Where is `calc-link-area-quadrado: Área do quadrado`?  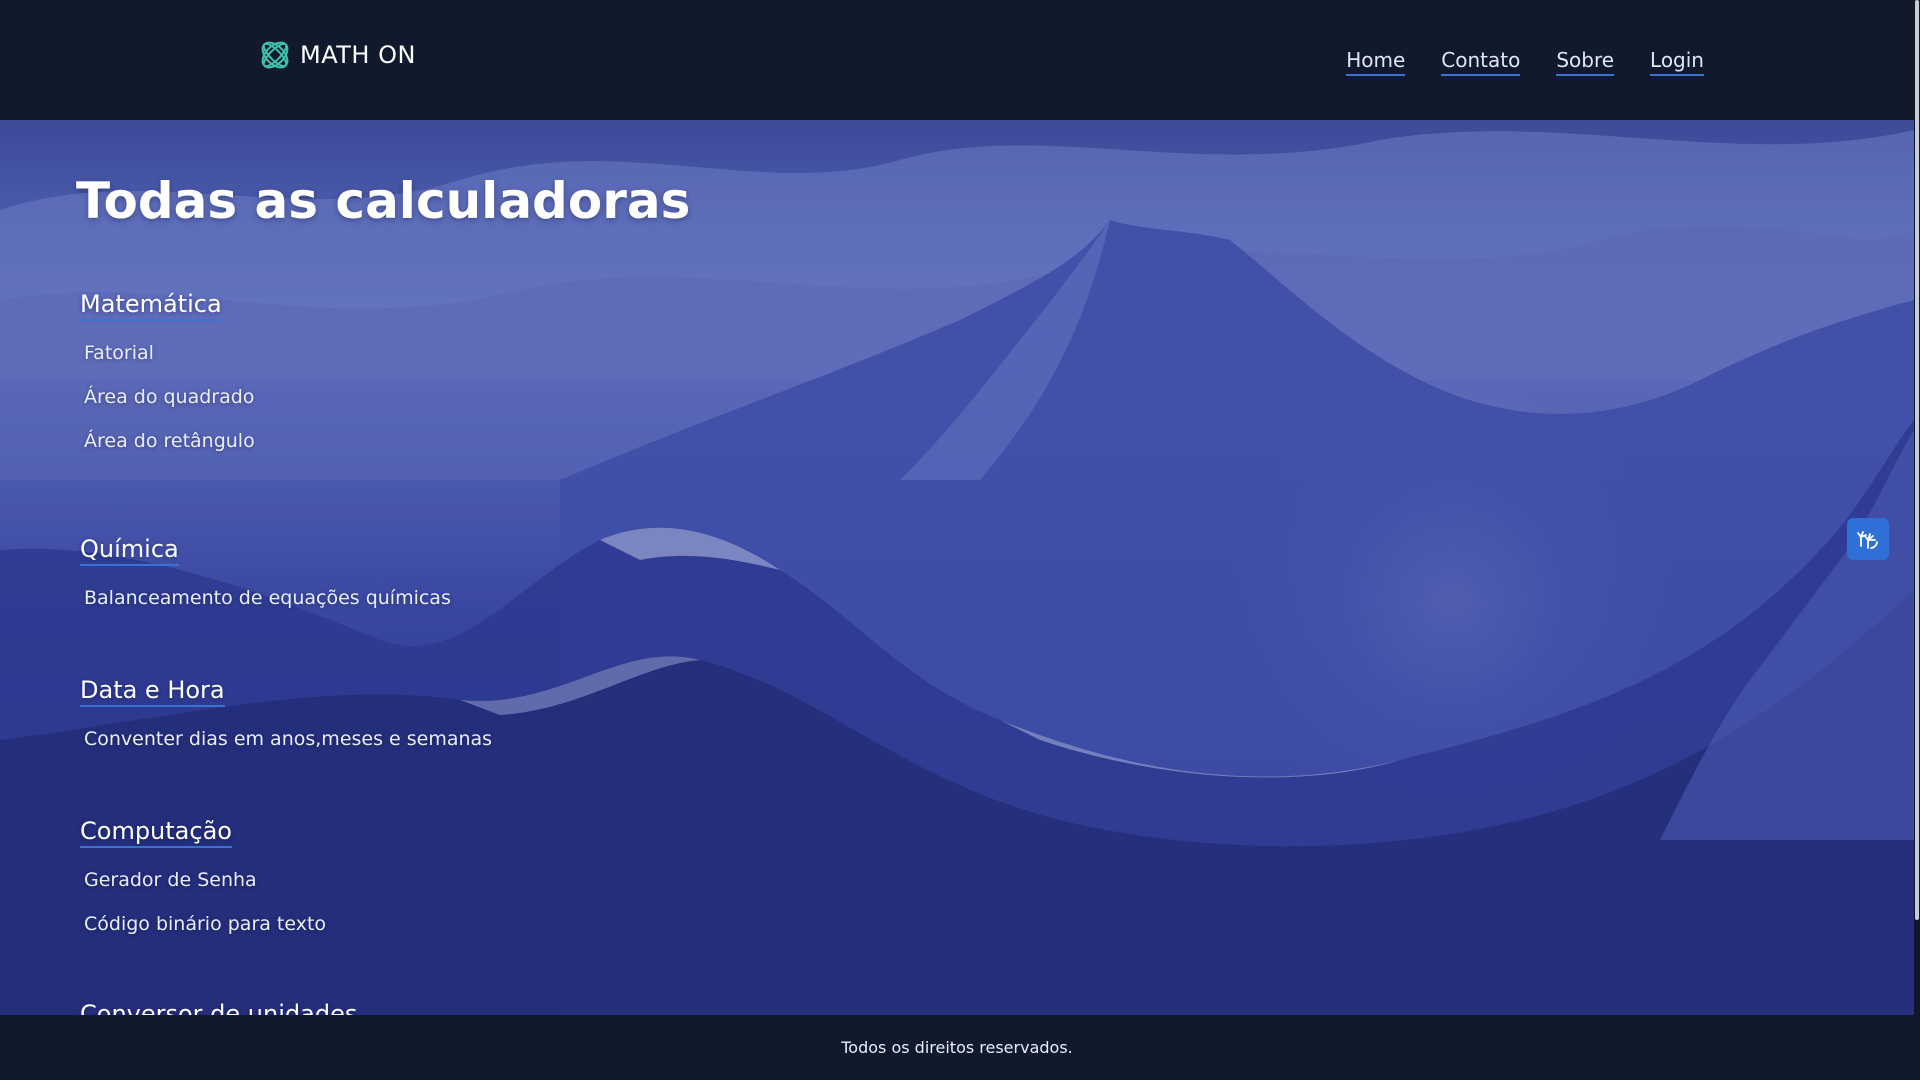
calc-link-area-quadrado: Área do quadrado is located at coordinates (169, 397).